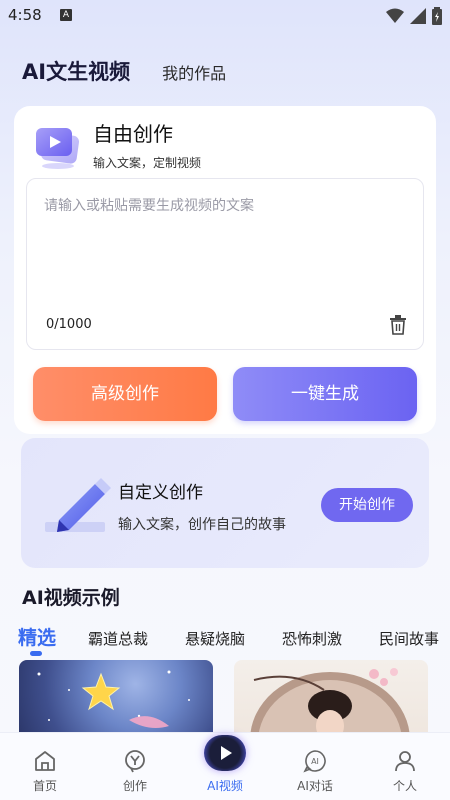 Image resolution: width=450 pixels, height=800 pixels. I want to click on bottom-nav: 首页 创作 AI视频 AI AI对话 个人, so click(225, 766).